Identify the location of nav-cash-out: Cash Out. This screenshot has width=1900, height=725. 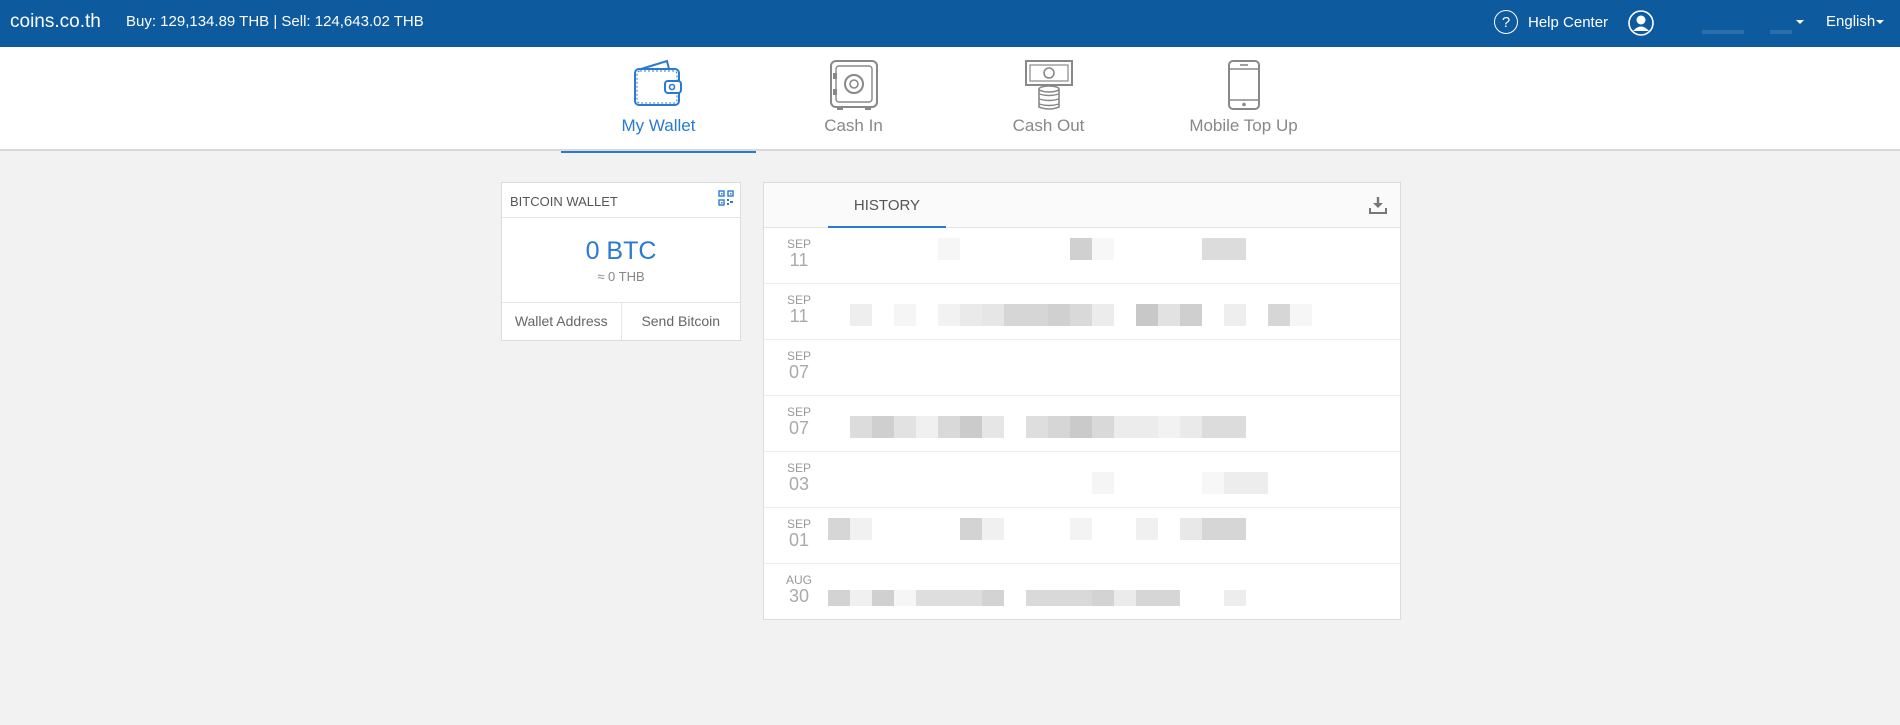
(1048, 99).